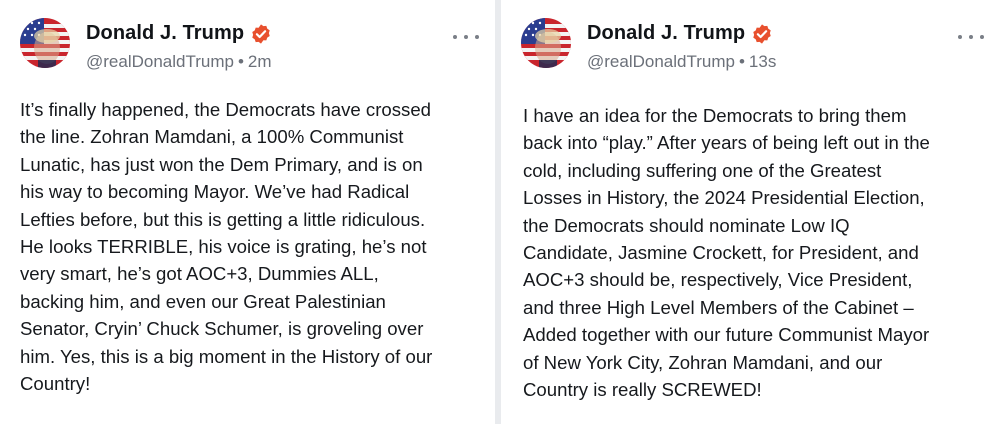  I want to click on post-header: Donald J. Trump @realDonaldTrump • 13s, so click(752, 45).